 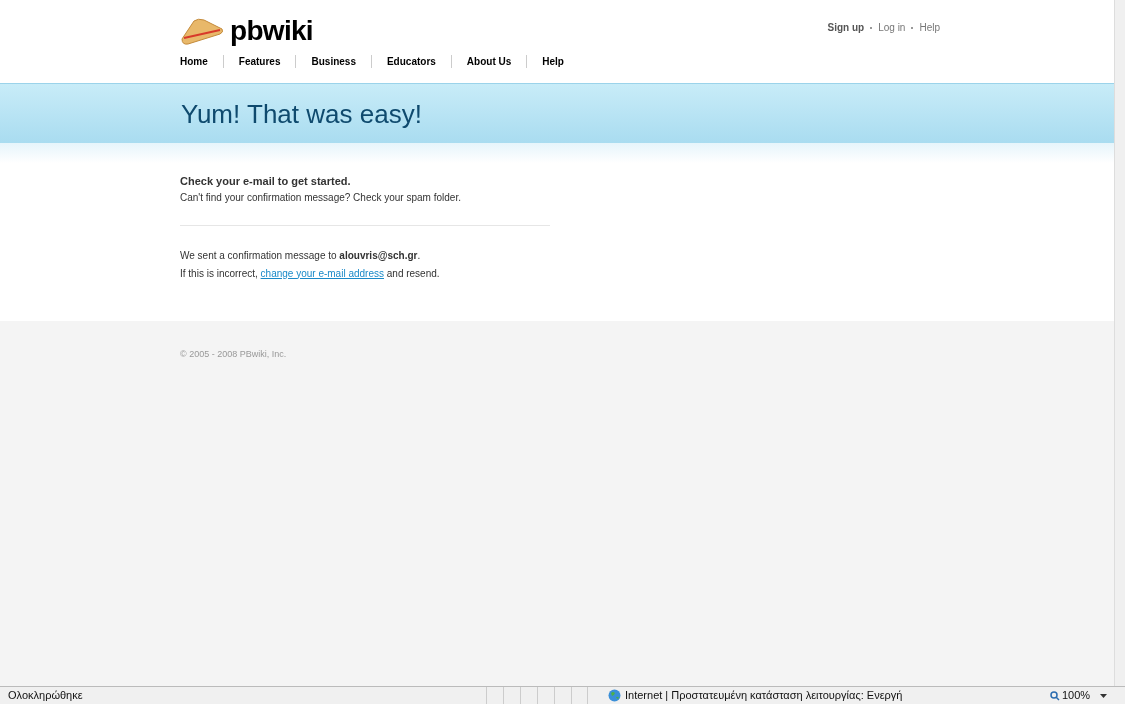 I want to click on change-email-link: change your e-mail address, so click(x=322, y=273).